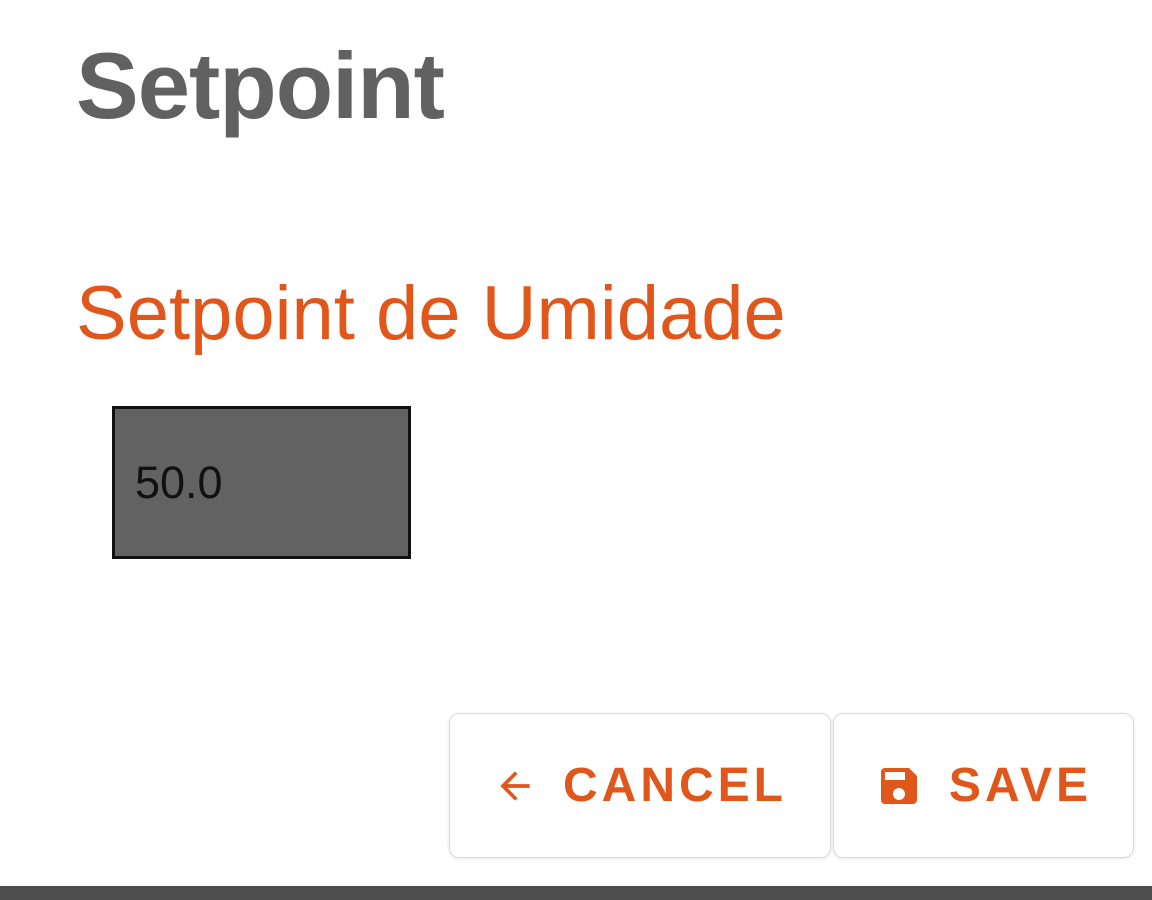 Image resolution: width=1152 pixels, height=900 pixels. What do you see at coordinates (431, 313) in the screenshot?
I see `humidity-setpoint-label: Setpoint de Umidade` at bounding box center [431, 313].